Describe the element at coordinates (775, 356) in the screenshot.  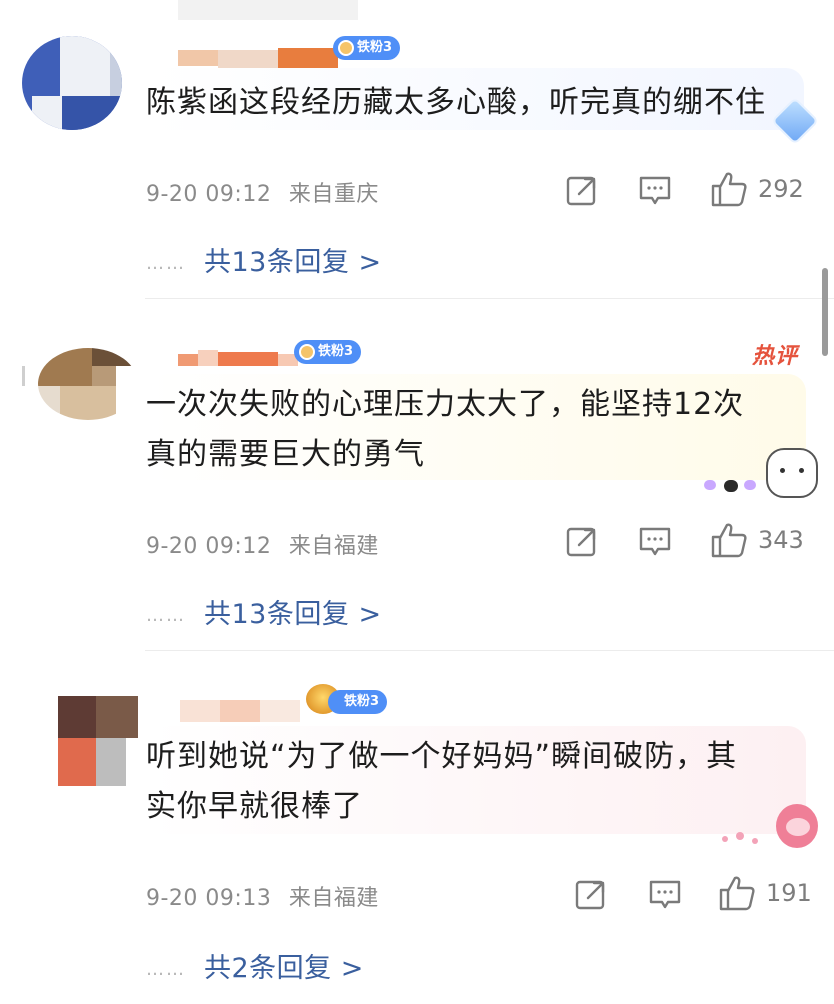
I see `hot-comment-tag: 热评` at that location.